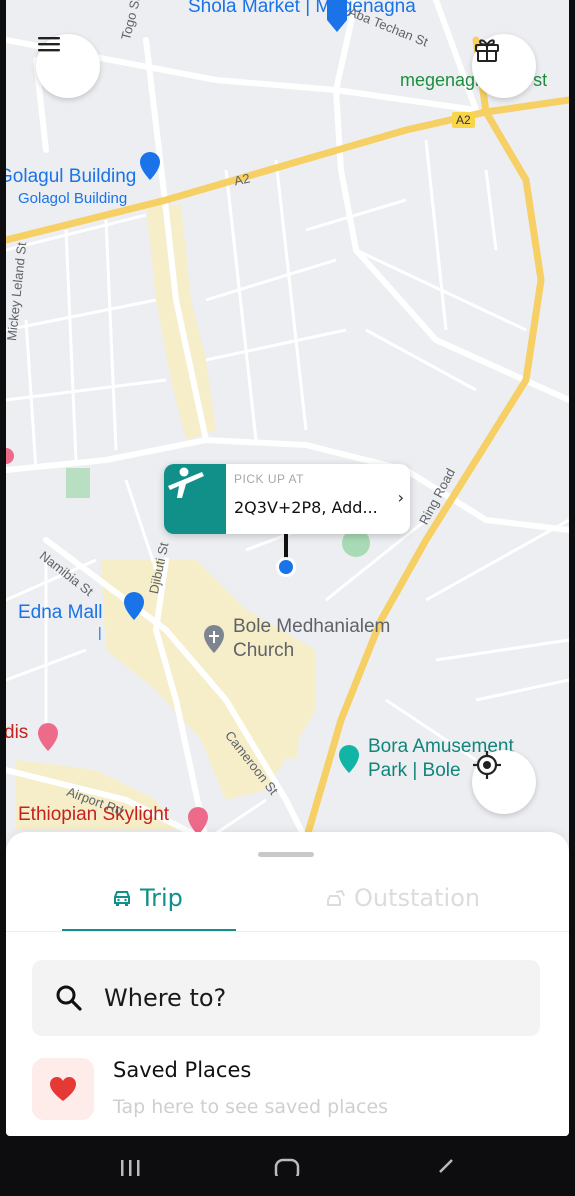 The image size is (575, 1196). I want to click on chevron-right-icon: ›, so click(400, 497).